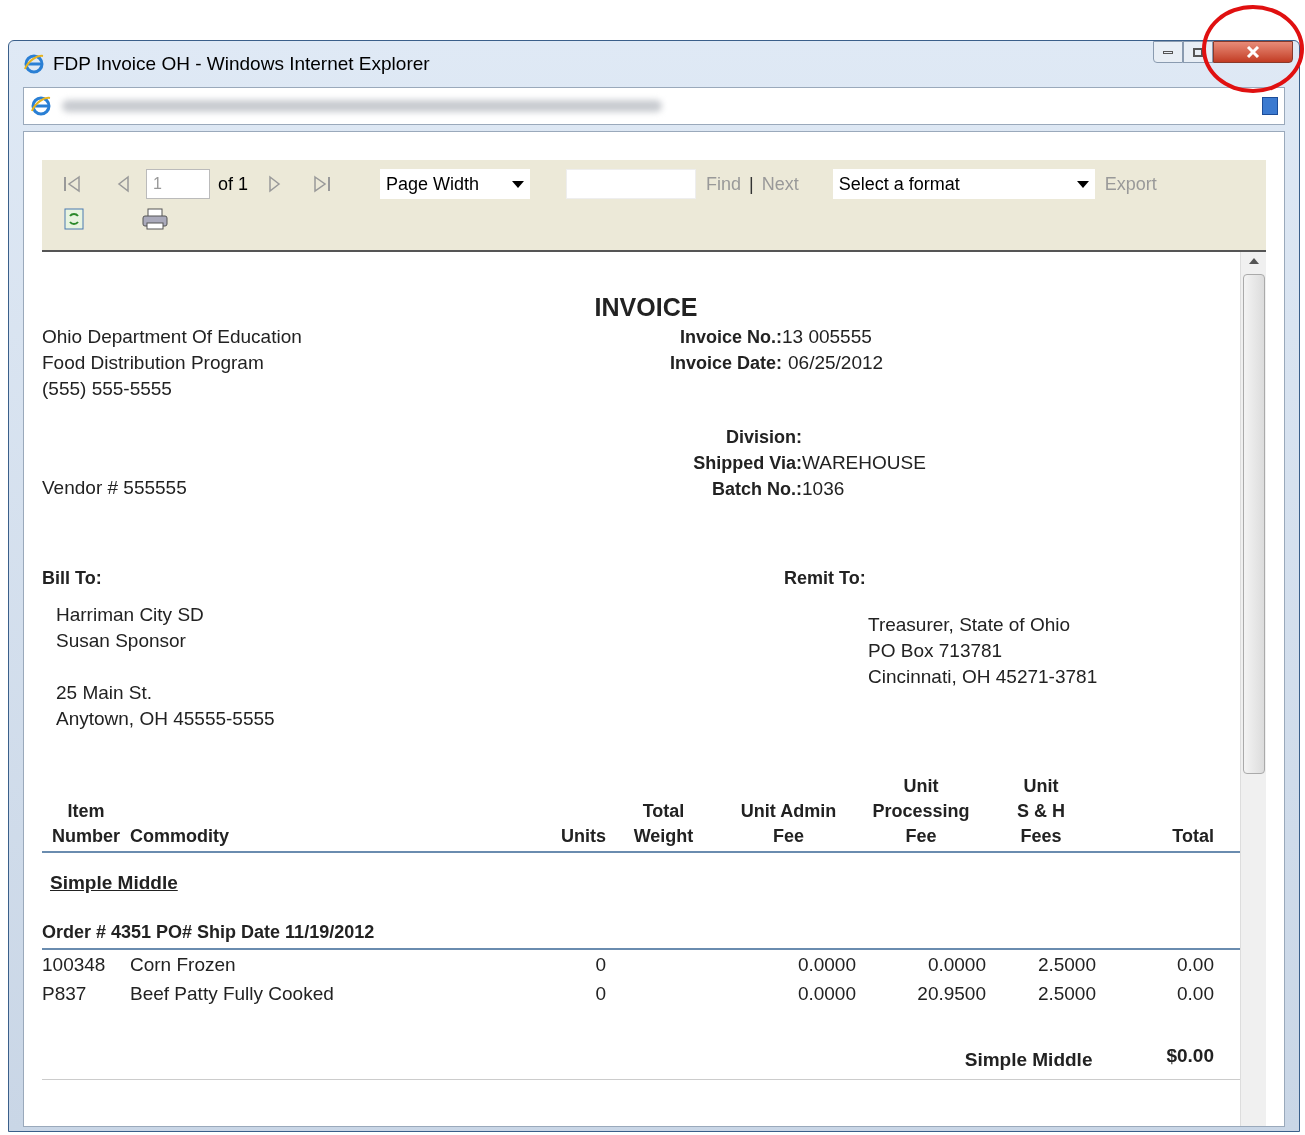  Describe the element at coordinates (275, 184) in the screenshot. I see `next-page-icon` at that location.